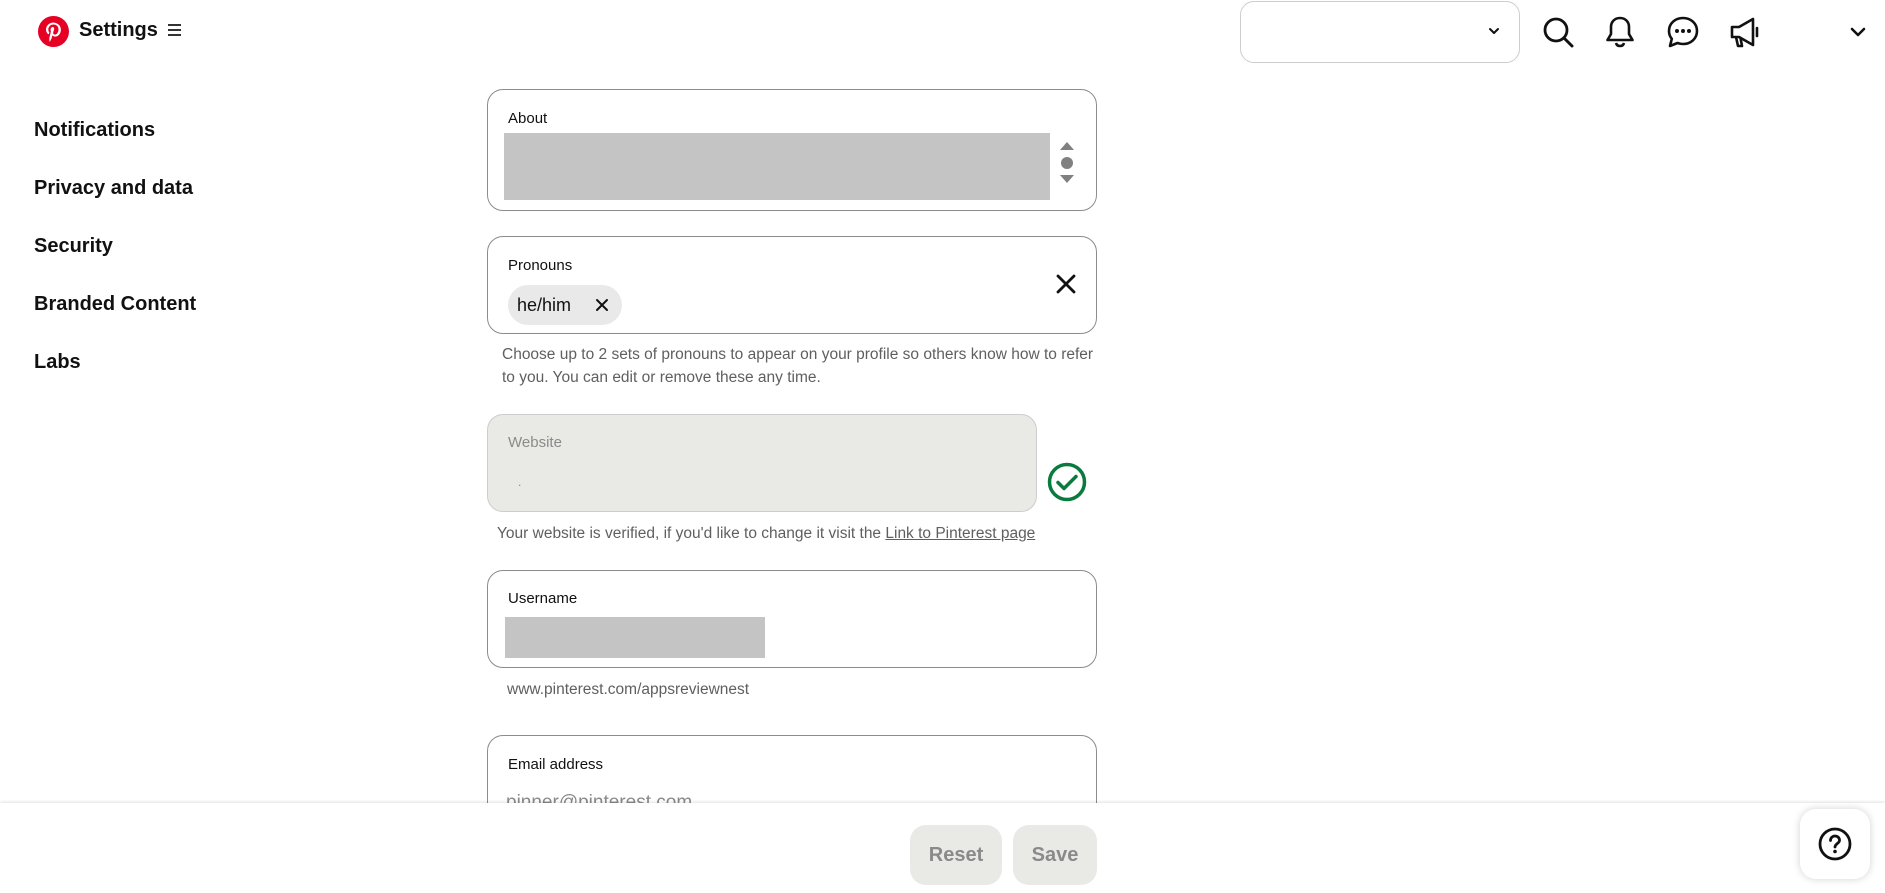 Image resolution: width=1885 pixels, height=893 pixels. What do you see at coordinates (762, 463) in the screenshot?
I see `website-field: Website .` at bounding box center [762, 463].